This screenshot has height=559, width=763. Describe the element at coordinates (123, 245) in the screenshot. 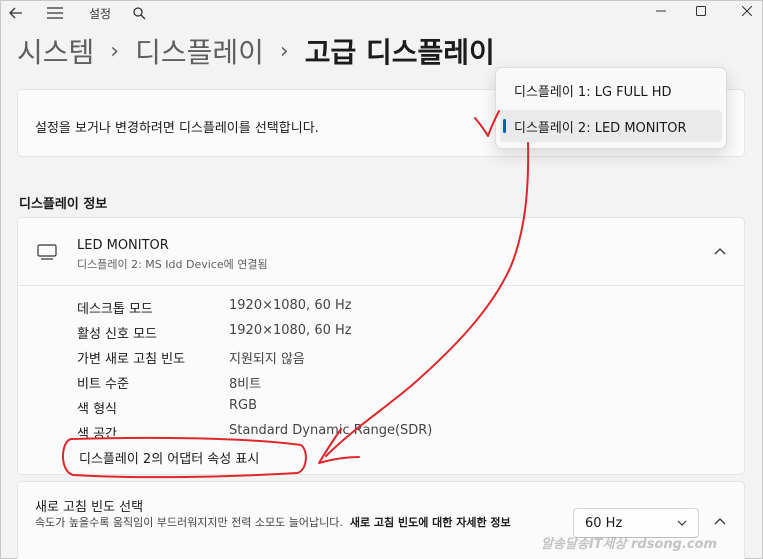

I see `device-name: LED MONITOR` at that location.